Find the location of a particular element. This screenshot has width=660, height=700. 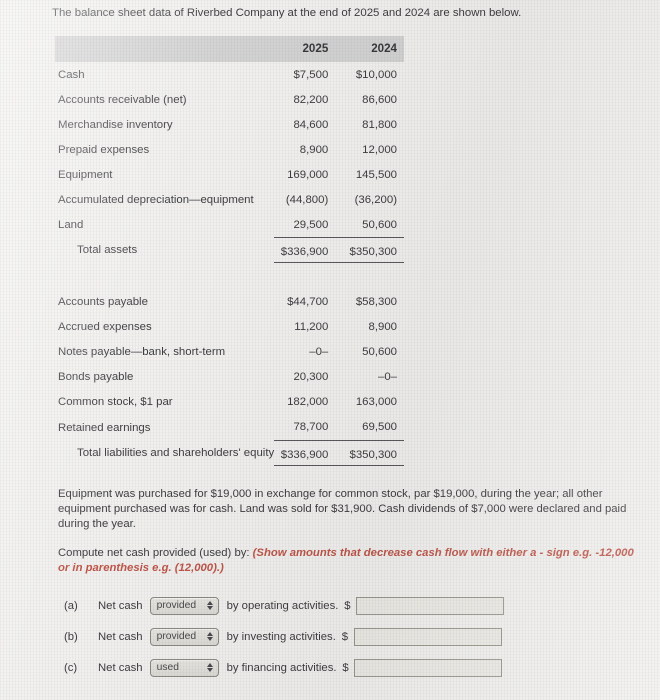

amount-input-b is located at coordinates (427, 636).